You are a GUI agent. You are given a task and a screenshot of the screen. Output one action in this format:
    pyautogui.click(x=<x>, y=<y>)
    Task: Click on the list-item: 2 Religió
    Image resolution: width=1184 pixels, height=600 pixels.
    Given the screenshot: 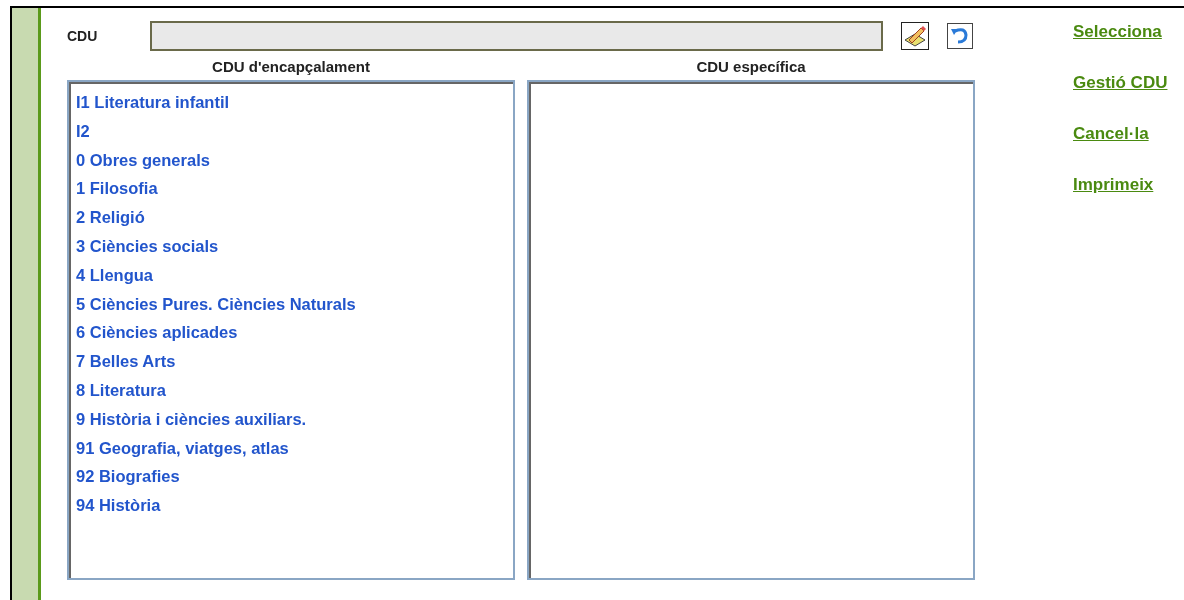 What is the action you would take?
    pyautogui.click(x=294, y=217)
    